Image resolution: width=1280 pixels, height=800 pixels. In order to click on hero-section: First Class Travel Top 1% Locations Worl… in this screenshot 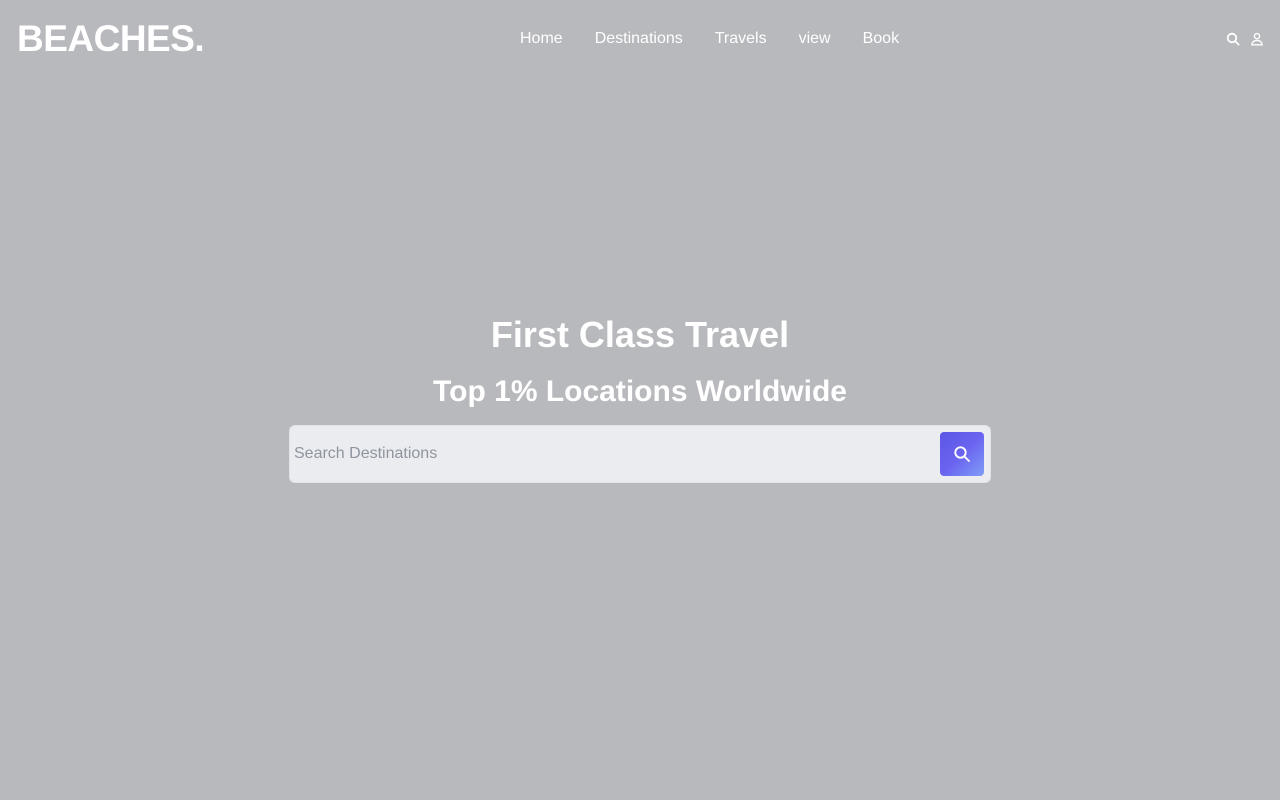, I will do `click(640, 357)`.